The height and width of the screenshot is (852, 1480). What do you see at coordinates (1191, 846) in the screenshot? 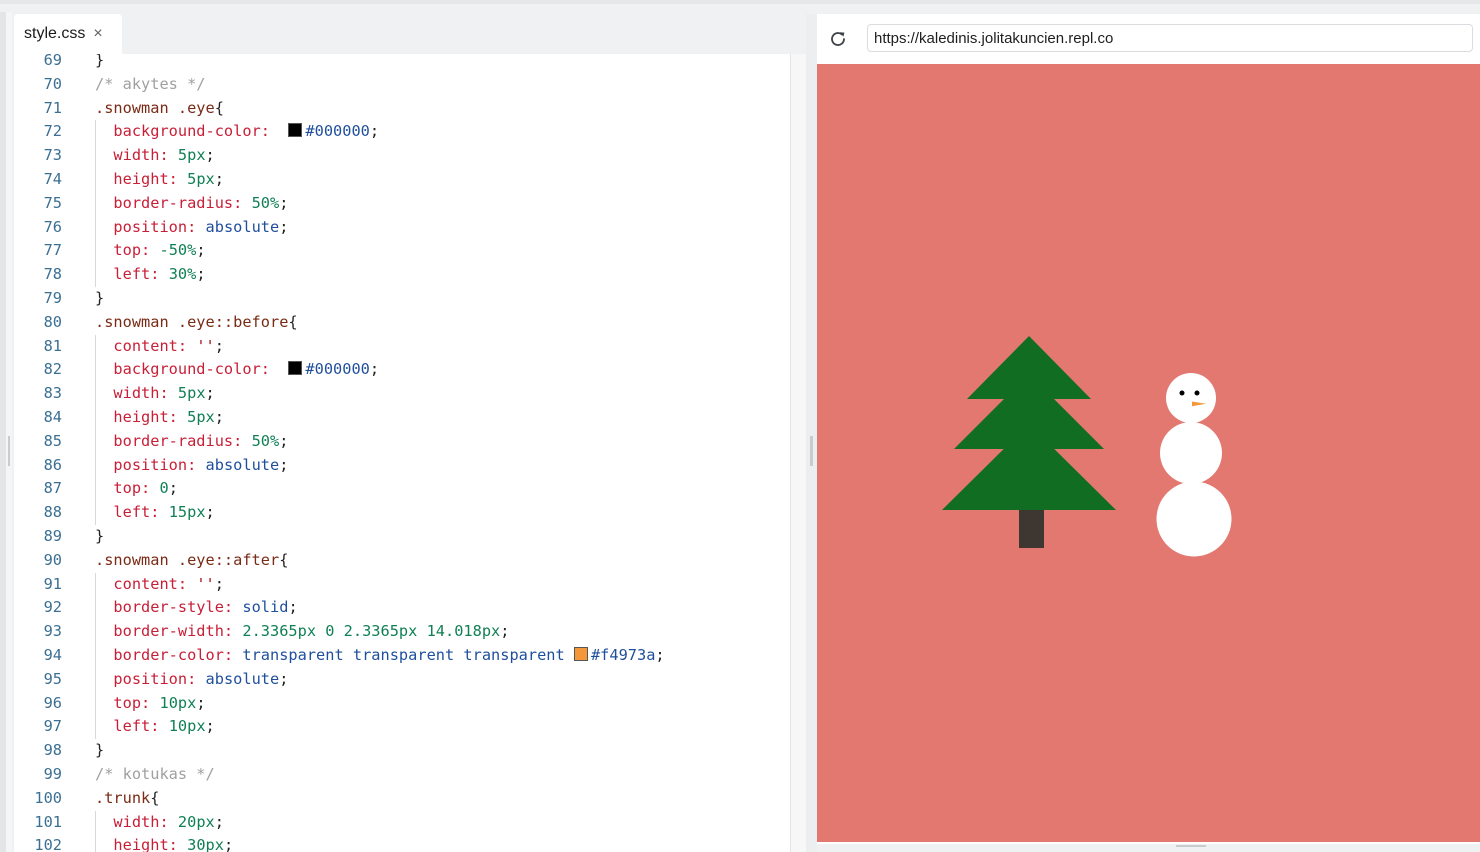
I see `bottom-resize-handle` at bounding box center [1191, 846].